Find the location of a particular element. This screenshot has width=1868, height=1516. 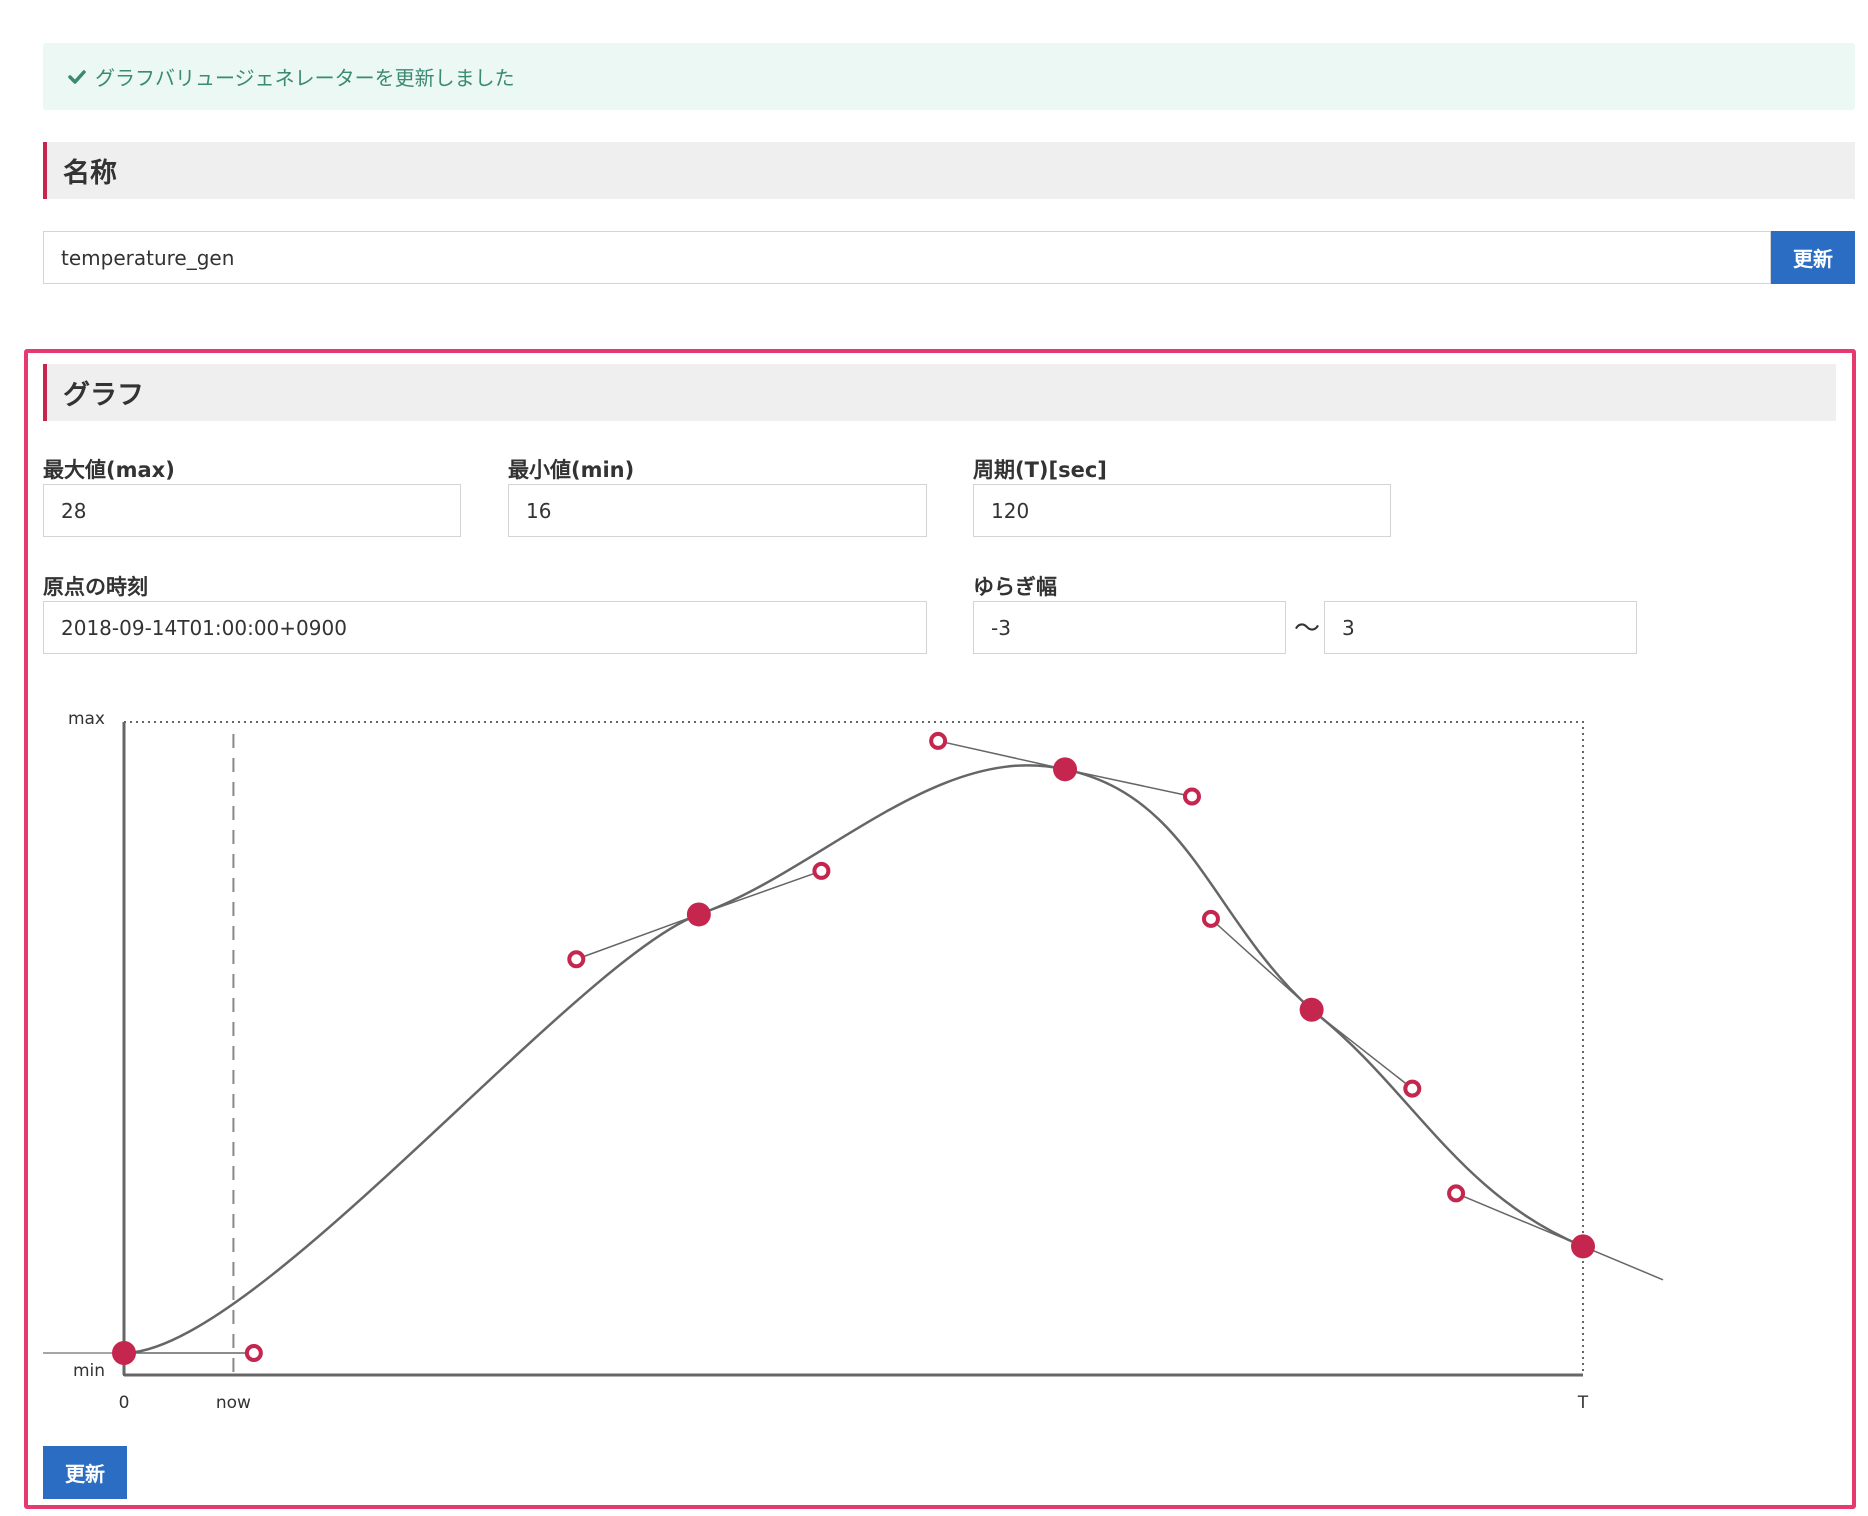

y-label-min: min is located at coordinates (89, 1371).